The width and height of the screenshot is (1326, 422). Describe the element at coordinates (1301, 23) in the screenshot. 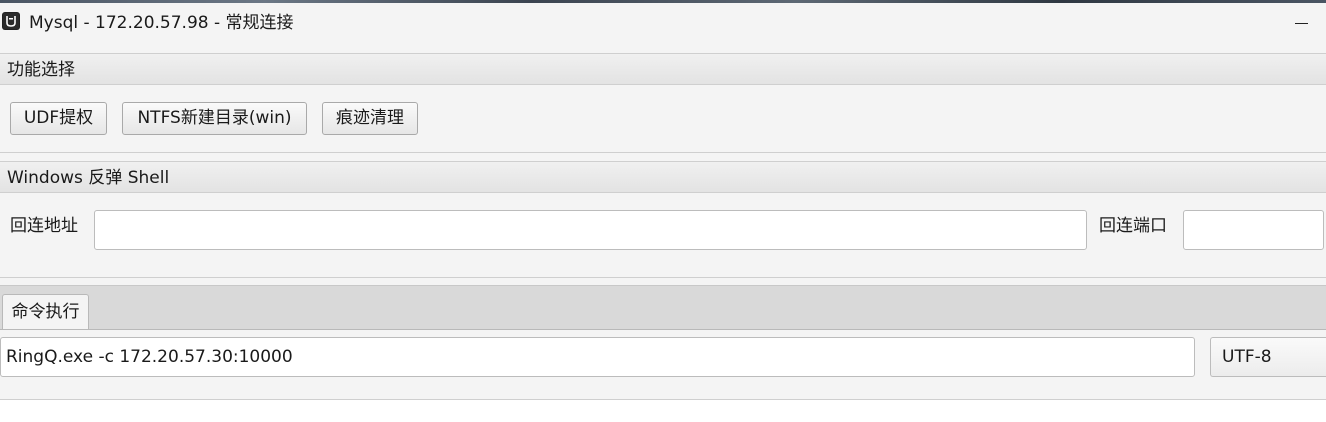

I see `minimize-icon` at that location.